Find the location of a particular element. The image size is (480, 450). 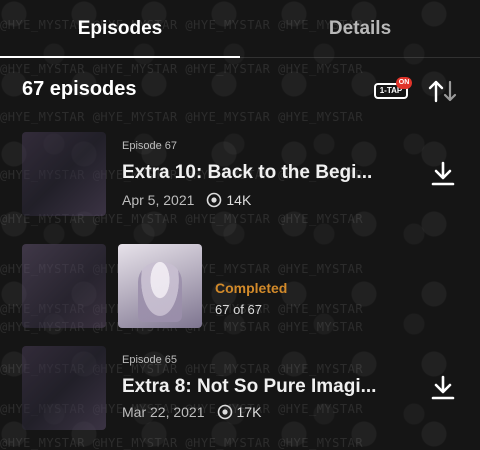

episode-count: 67 episodes is located at coordinates (79, 89).